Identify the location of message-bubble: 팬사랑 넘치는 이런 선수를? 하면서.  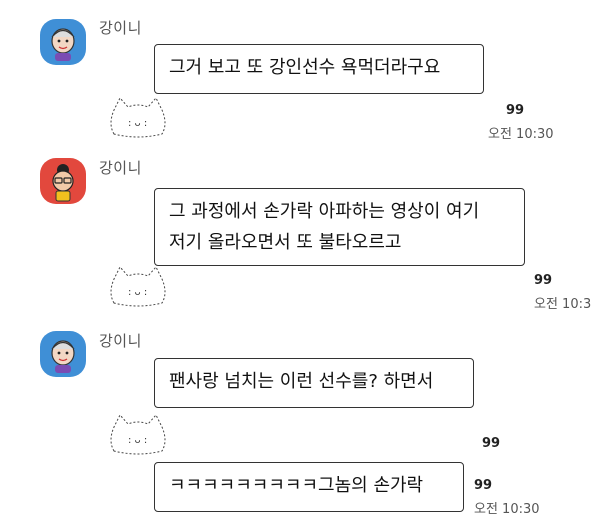
(314, 383).